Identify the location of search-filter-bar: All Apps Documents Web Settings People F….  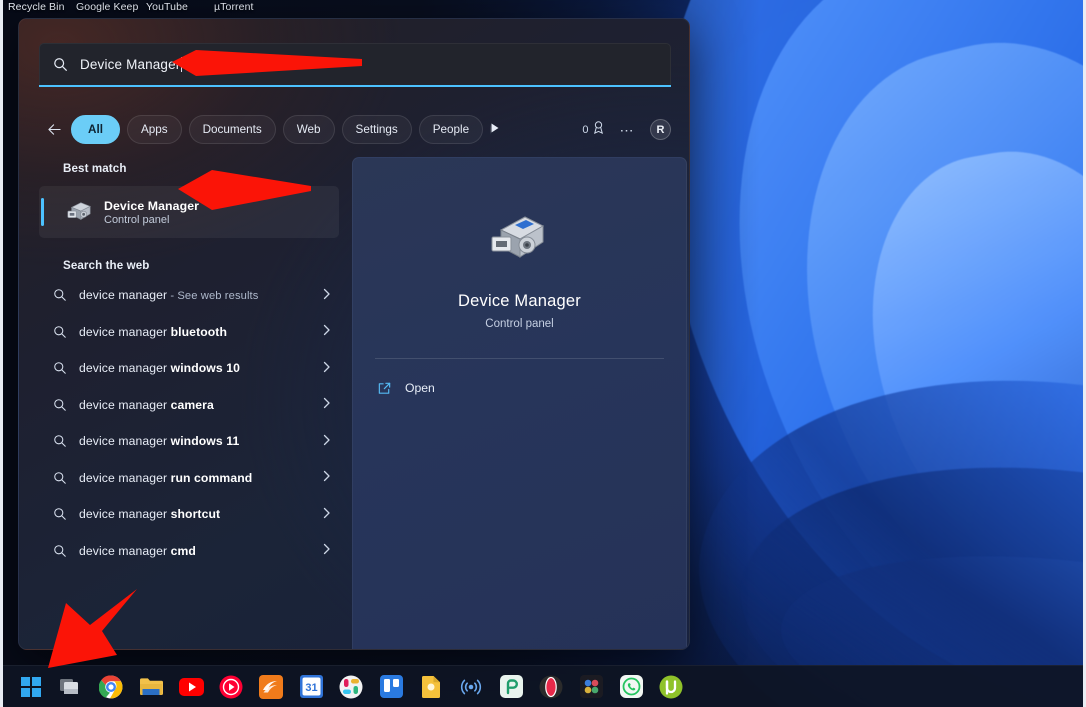
(355, 129).